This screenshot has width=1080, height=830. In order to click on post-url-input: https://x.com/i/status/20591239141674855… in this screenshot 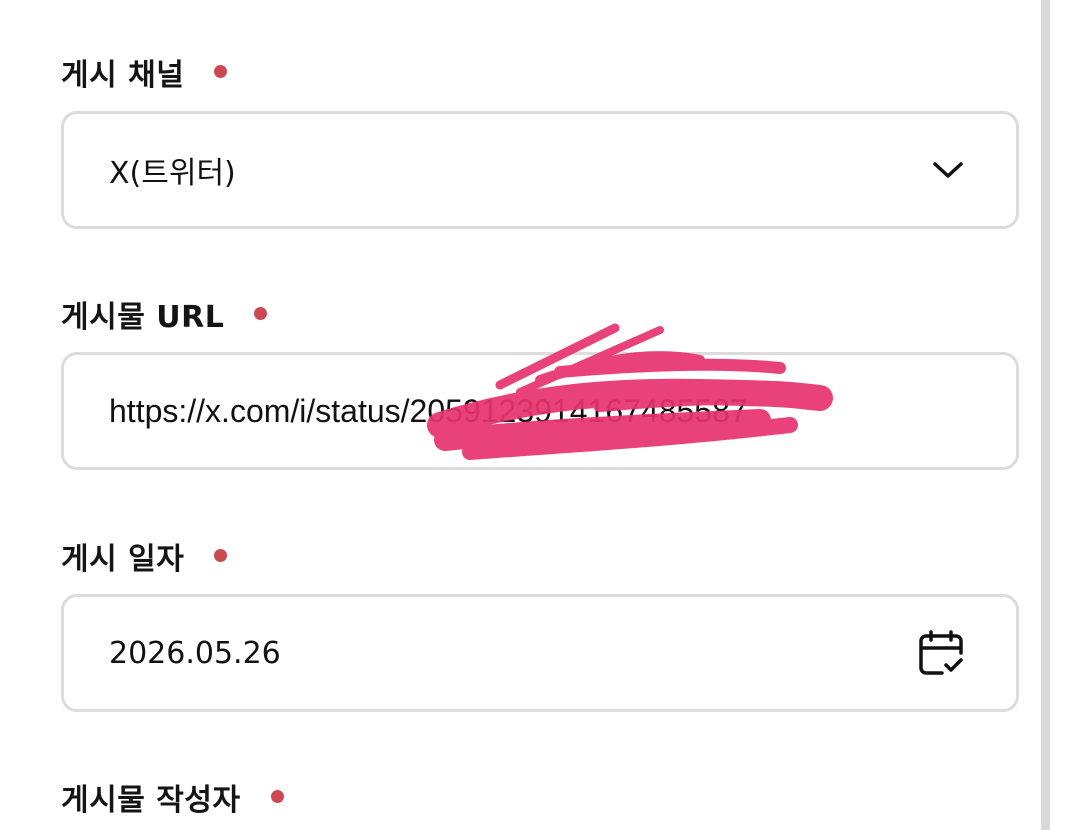, I will do `click(540, 411)`.